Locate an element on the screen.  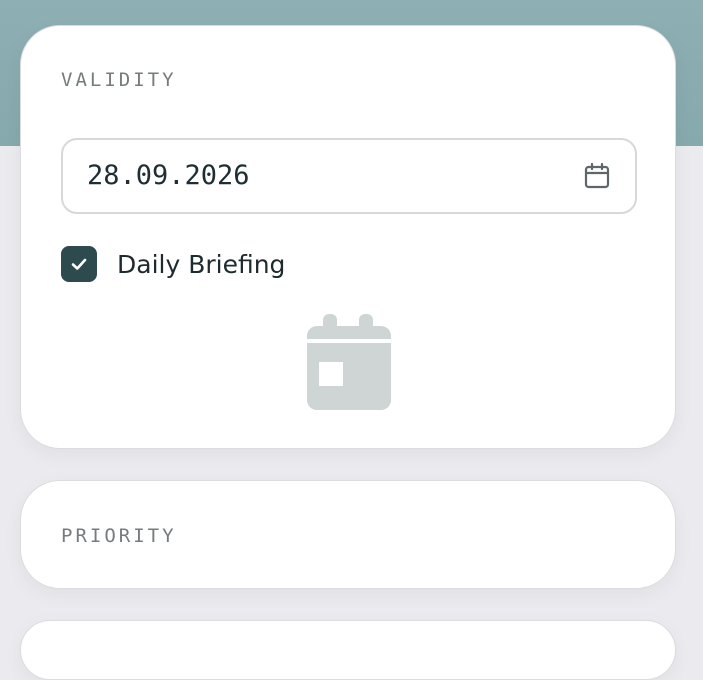
priority-card: PRIORITY is located at coordinates (348, 534).